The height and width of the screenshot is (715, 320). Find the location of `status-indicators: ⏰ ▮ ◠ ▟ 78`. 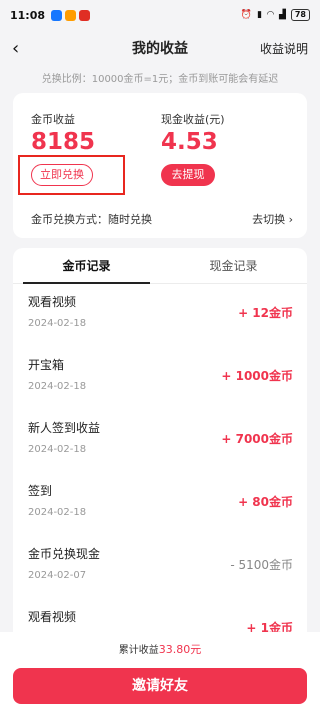

status-indicators: ⏰ ▮ ◠ ▟ 78 is located at coordinates (275, 15).